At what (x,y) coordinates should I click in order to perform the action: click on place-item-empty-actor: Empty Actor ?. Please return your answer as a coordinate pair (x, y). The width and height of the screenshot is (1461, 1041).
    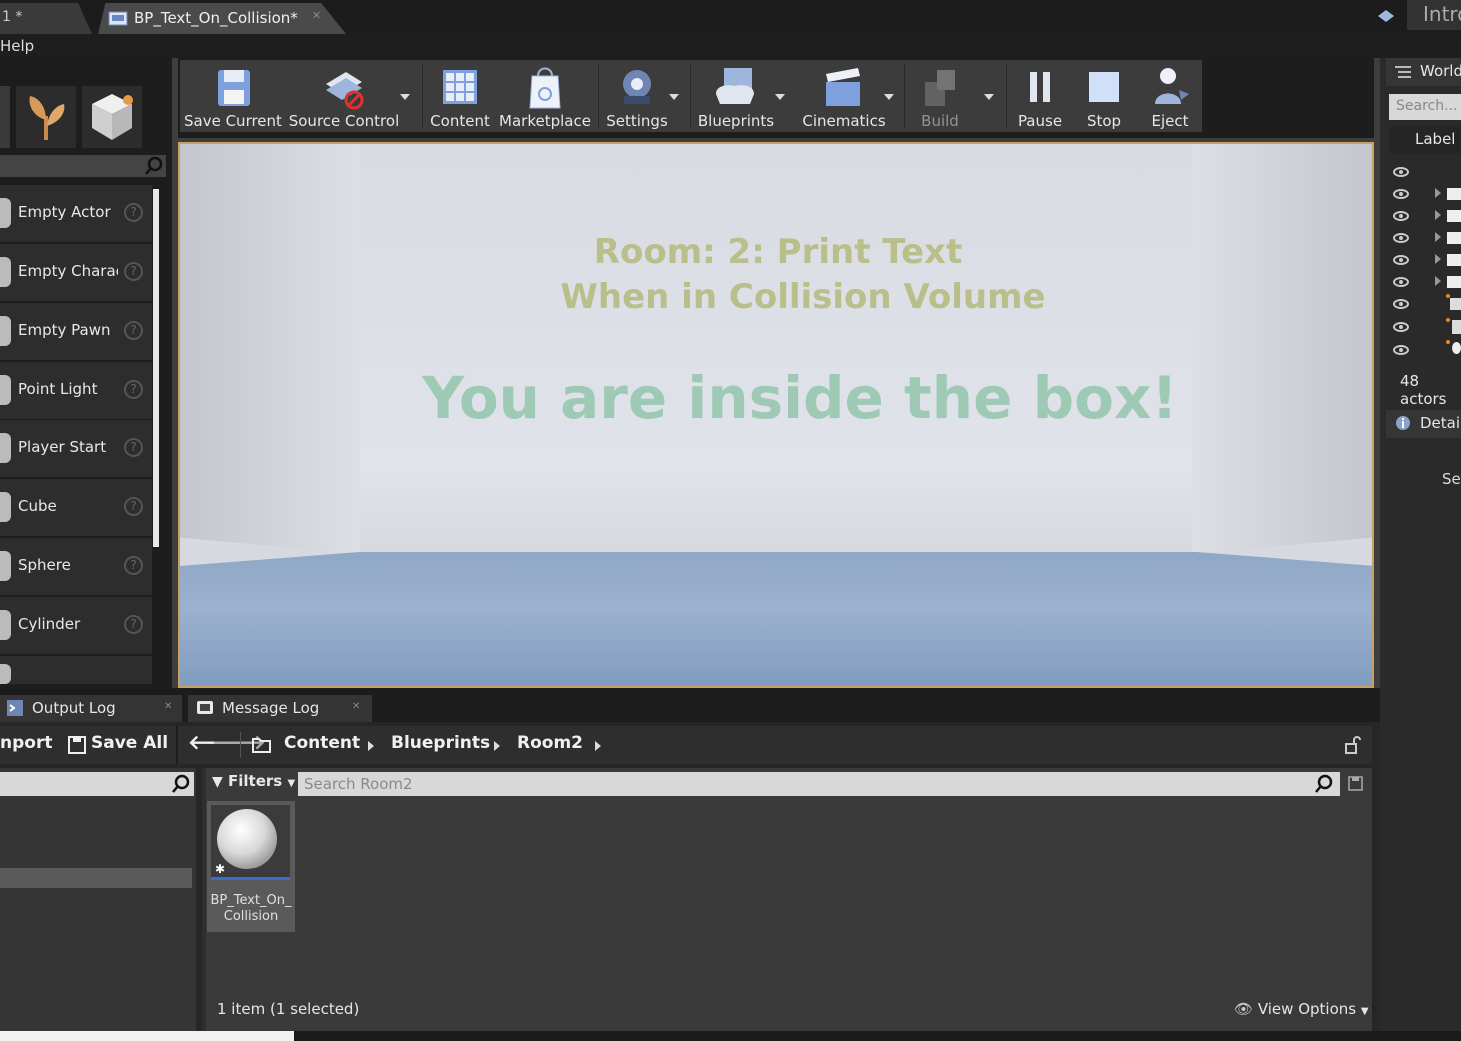
    Looking at the image, I should click on (76, 213).